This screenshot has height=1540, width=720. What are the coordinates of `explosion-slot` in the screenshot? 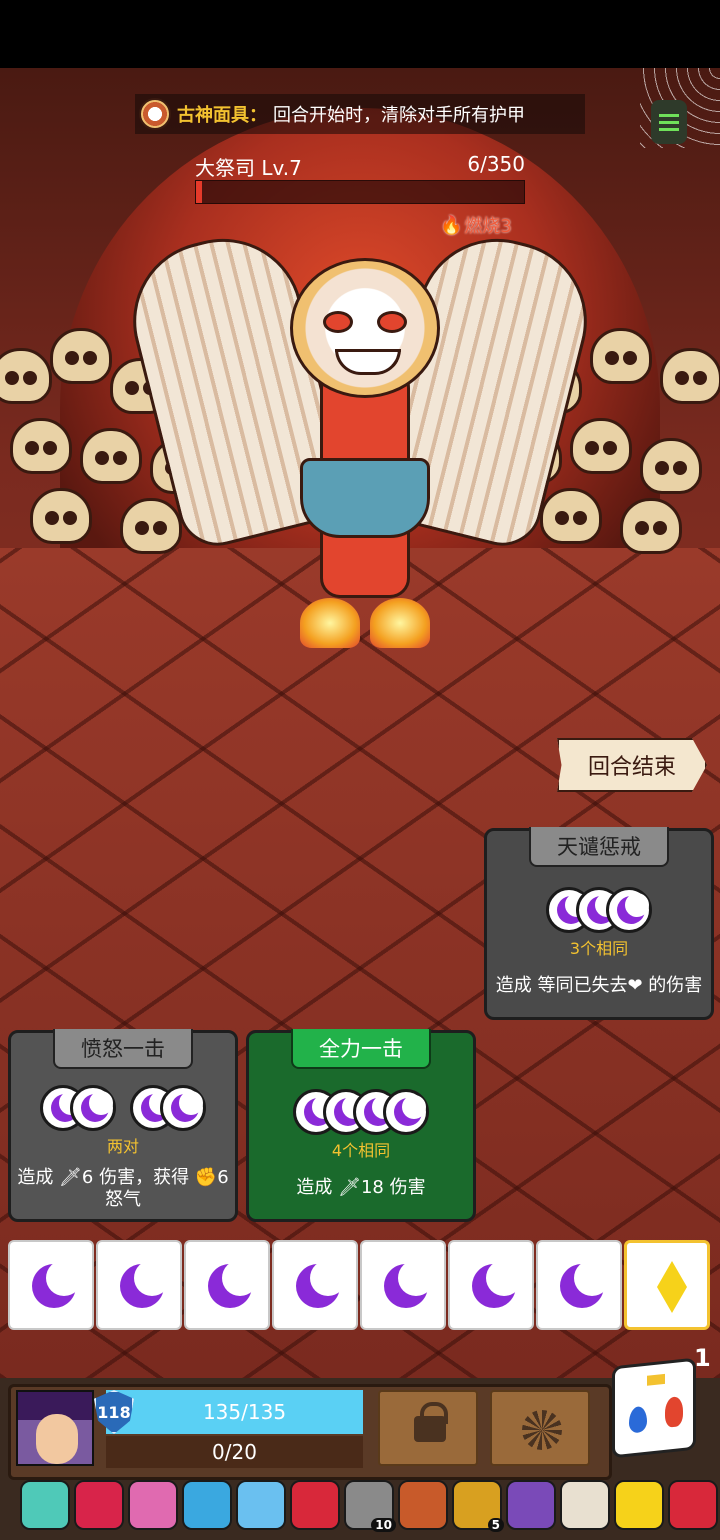 It's located at (540, 1428).